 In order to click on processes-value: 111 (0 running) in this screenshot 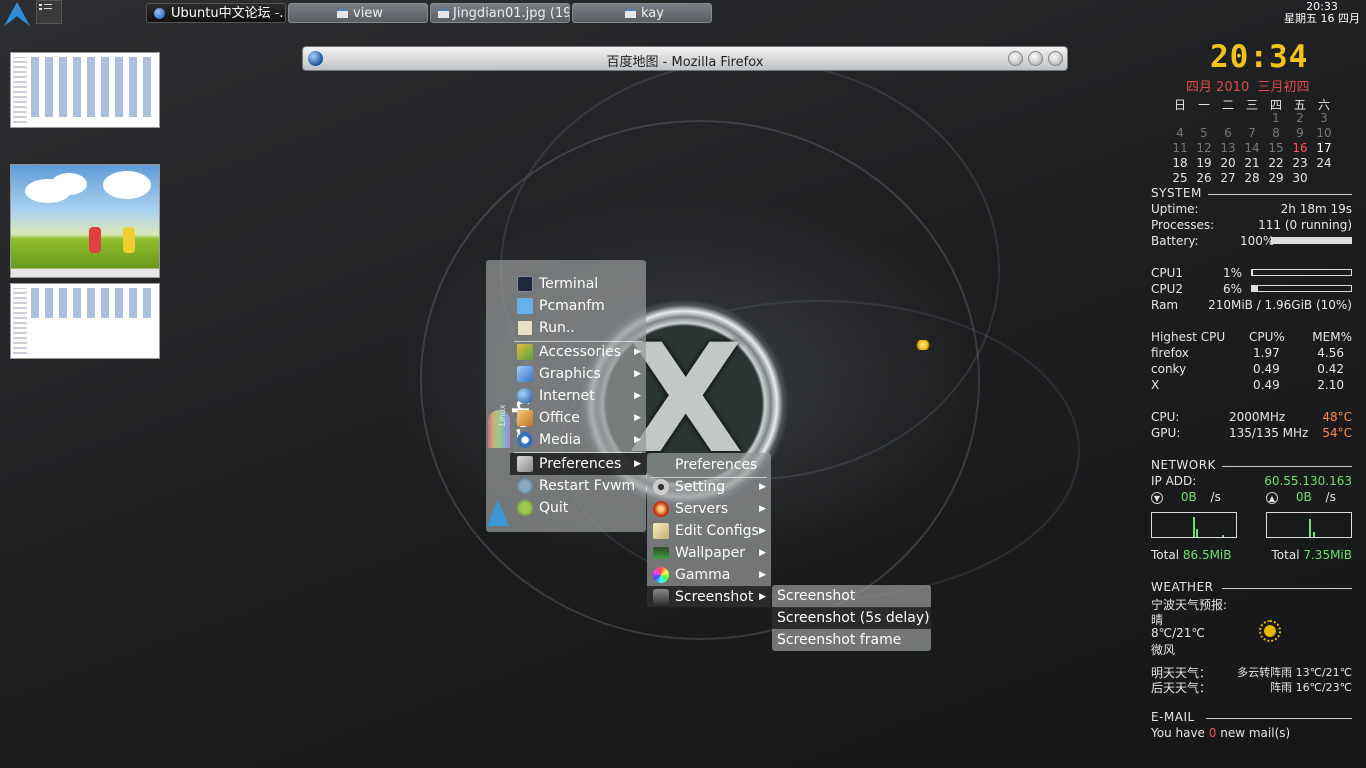, I will do `click(1305, 225)`.